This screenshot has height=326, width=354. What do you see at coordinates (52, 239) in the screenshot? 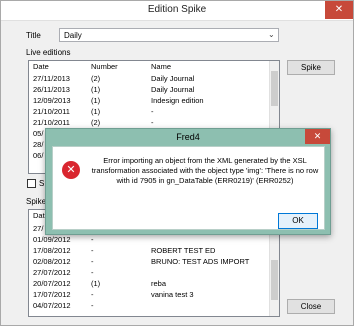
I see `cell-date: 01/09/2012` at bounding box center [52, 239].